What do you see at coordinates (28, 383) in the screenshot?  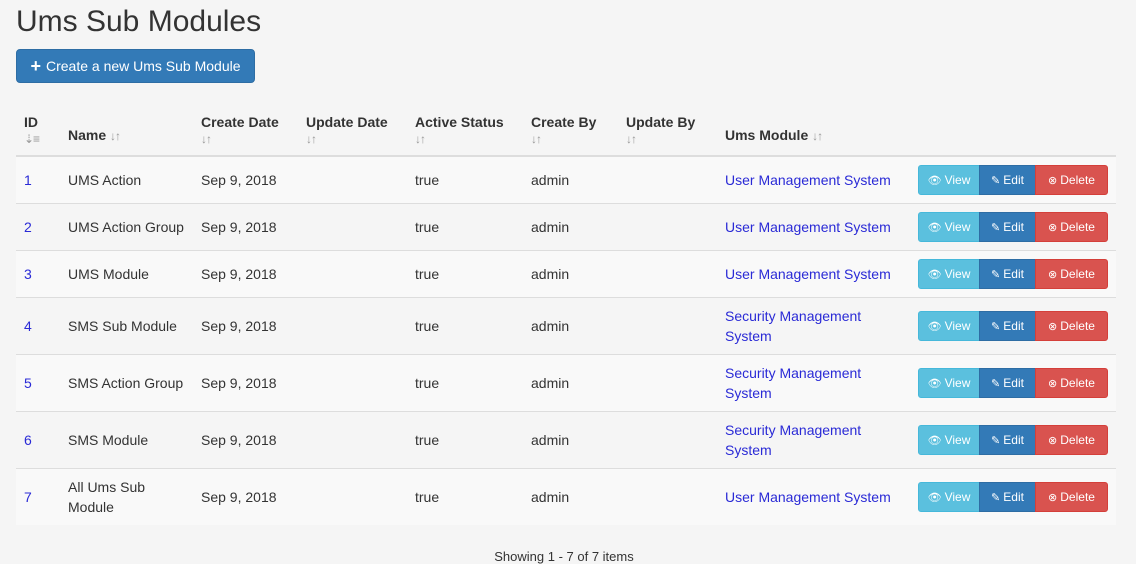 I see `row-id-link: 5` at bounding box center [28, 383].